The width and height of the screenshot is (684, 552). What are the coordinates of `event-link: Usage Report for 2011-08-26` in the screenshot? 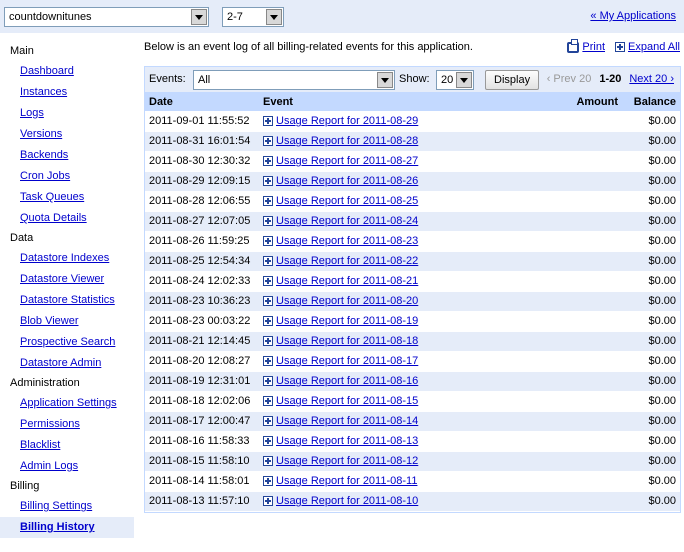 It's located at (347, 181).